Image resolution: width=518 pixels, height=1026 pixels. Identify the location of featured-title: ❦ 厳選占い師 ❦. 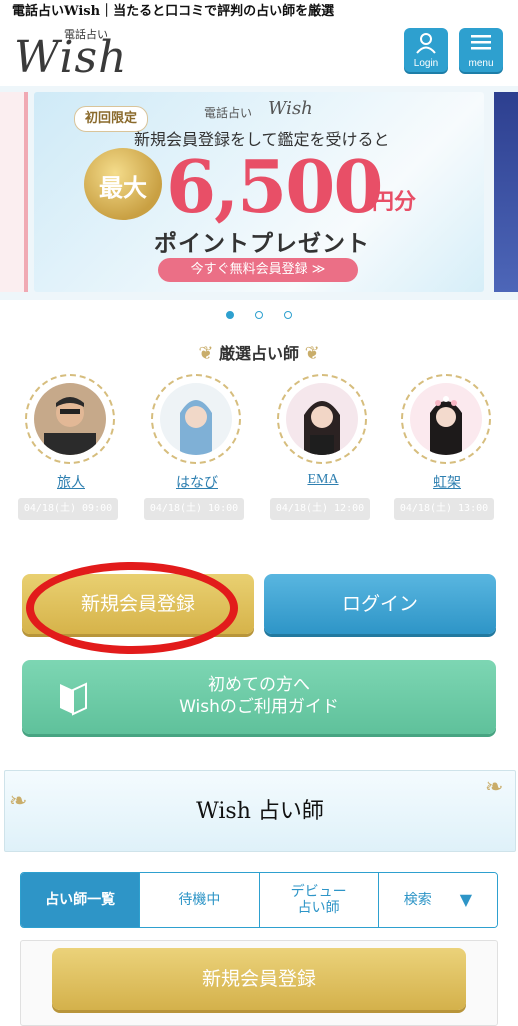
(259, 352).